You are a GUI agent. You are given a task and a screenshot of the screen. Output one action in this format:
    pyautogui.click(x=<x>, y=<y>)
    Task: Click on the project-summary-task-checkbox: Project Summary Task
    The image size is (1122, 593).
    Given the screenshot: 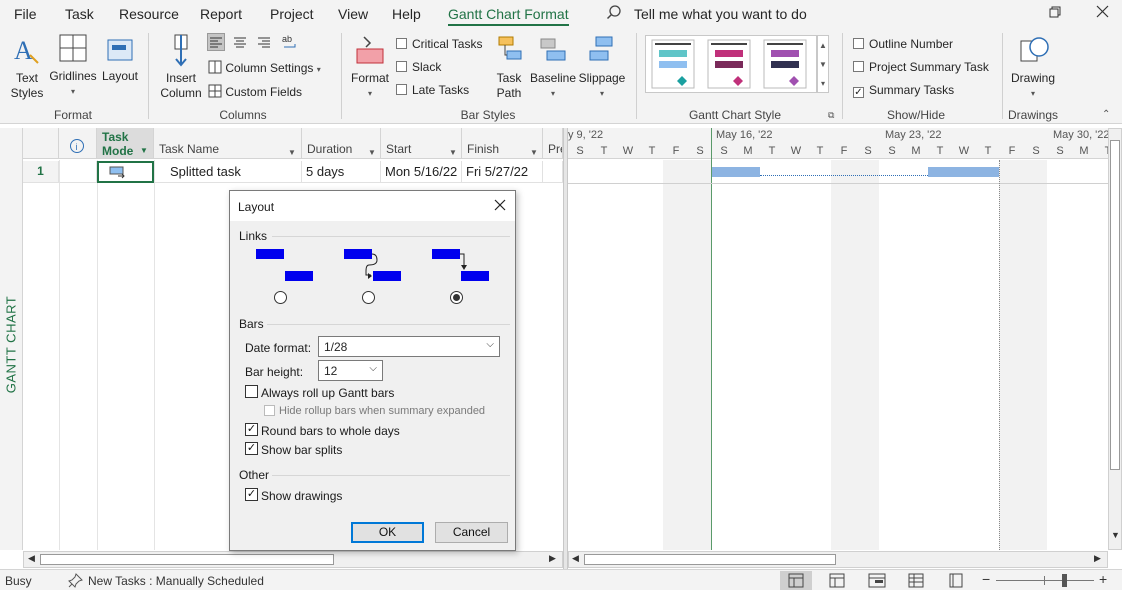 What is the action you would take?
    pyautogui.click(x=921, y=67)
    